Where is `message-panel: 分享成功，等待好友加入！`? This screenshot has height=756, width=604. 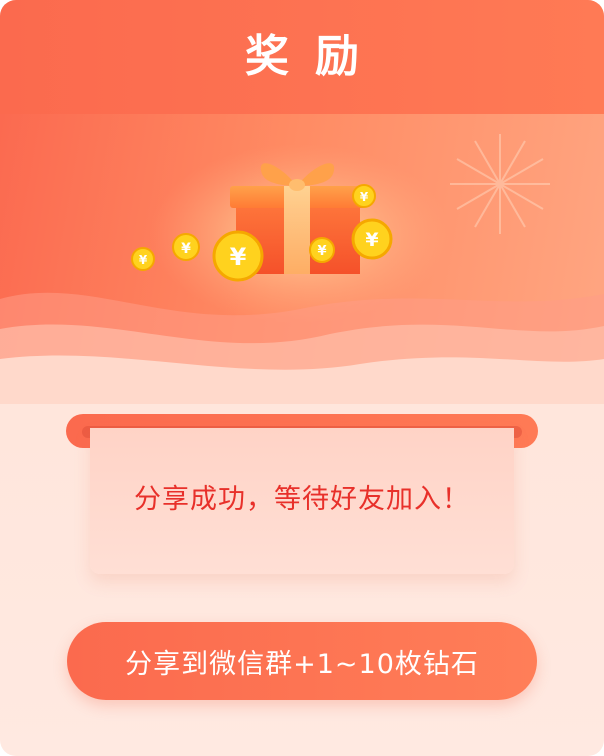 message-panel: 分享成功，等待好友加入！ is located at coordinates (302, 501).